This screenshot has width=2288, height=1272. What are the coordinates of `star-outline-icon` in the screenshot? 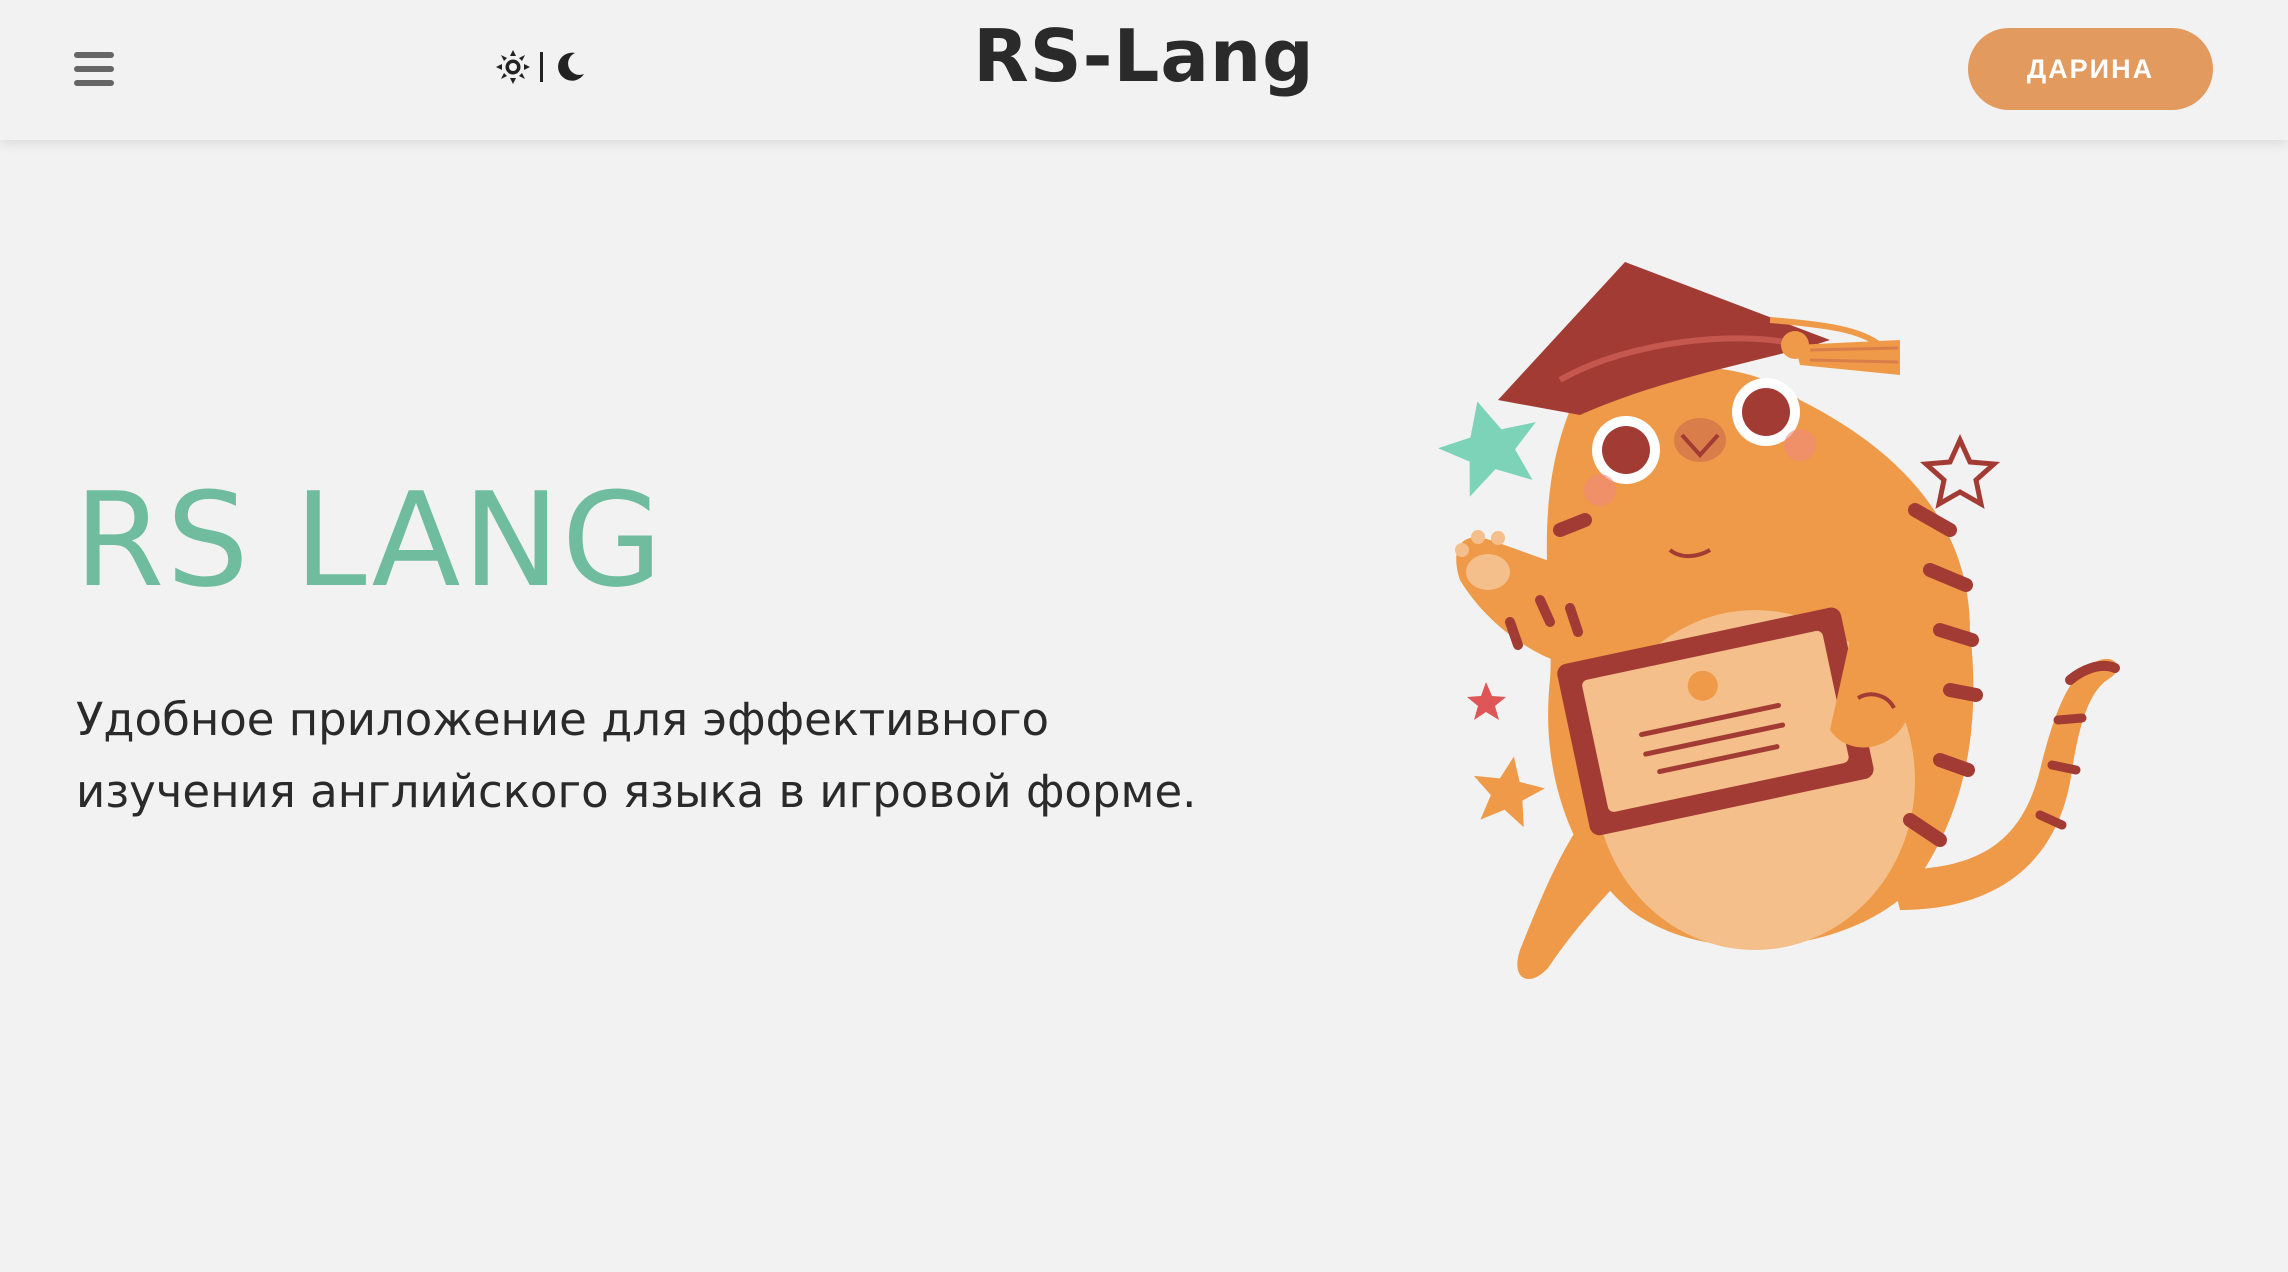 It's located at (1960, 471).